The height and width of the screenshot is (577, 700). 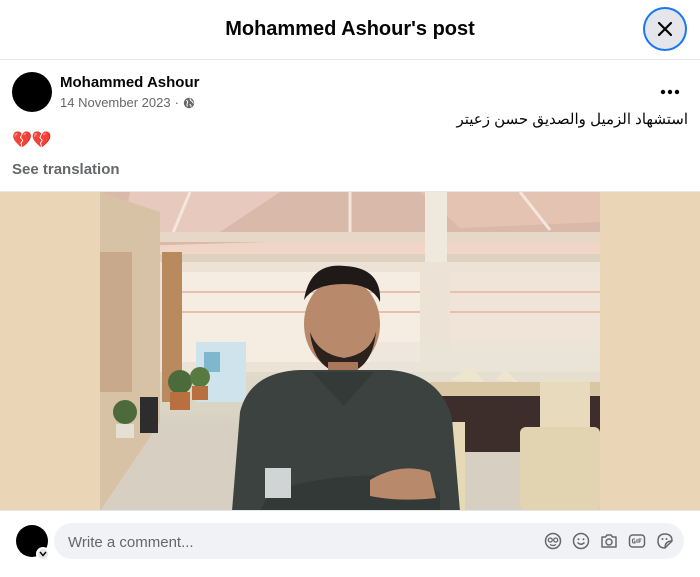 What do you see at coordinates (298, 542) in the screenshot?
I see `comment-input` at bounding box center [298, 542].